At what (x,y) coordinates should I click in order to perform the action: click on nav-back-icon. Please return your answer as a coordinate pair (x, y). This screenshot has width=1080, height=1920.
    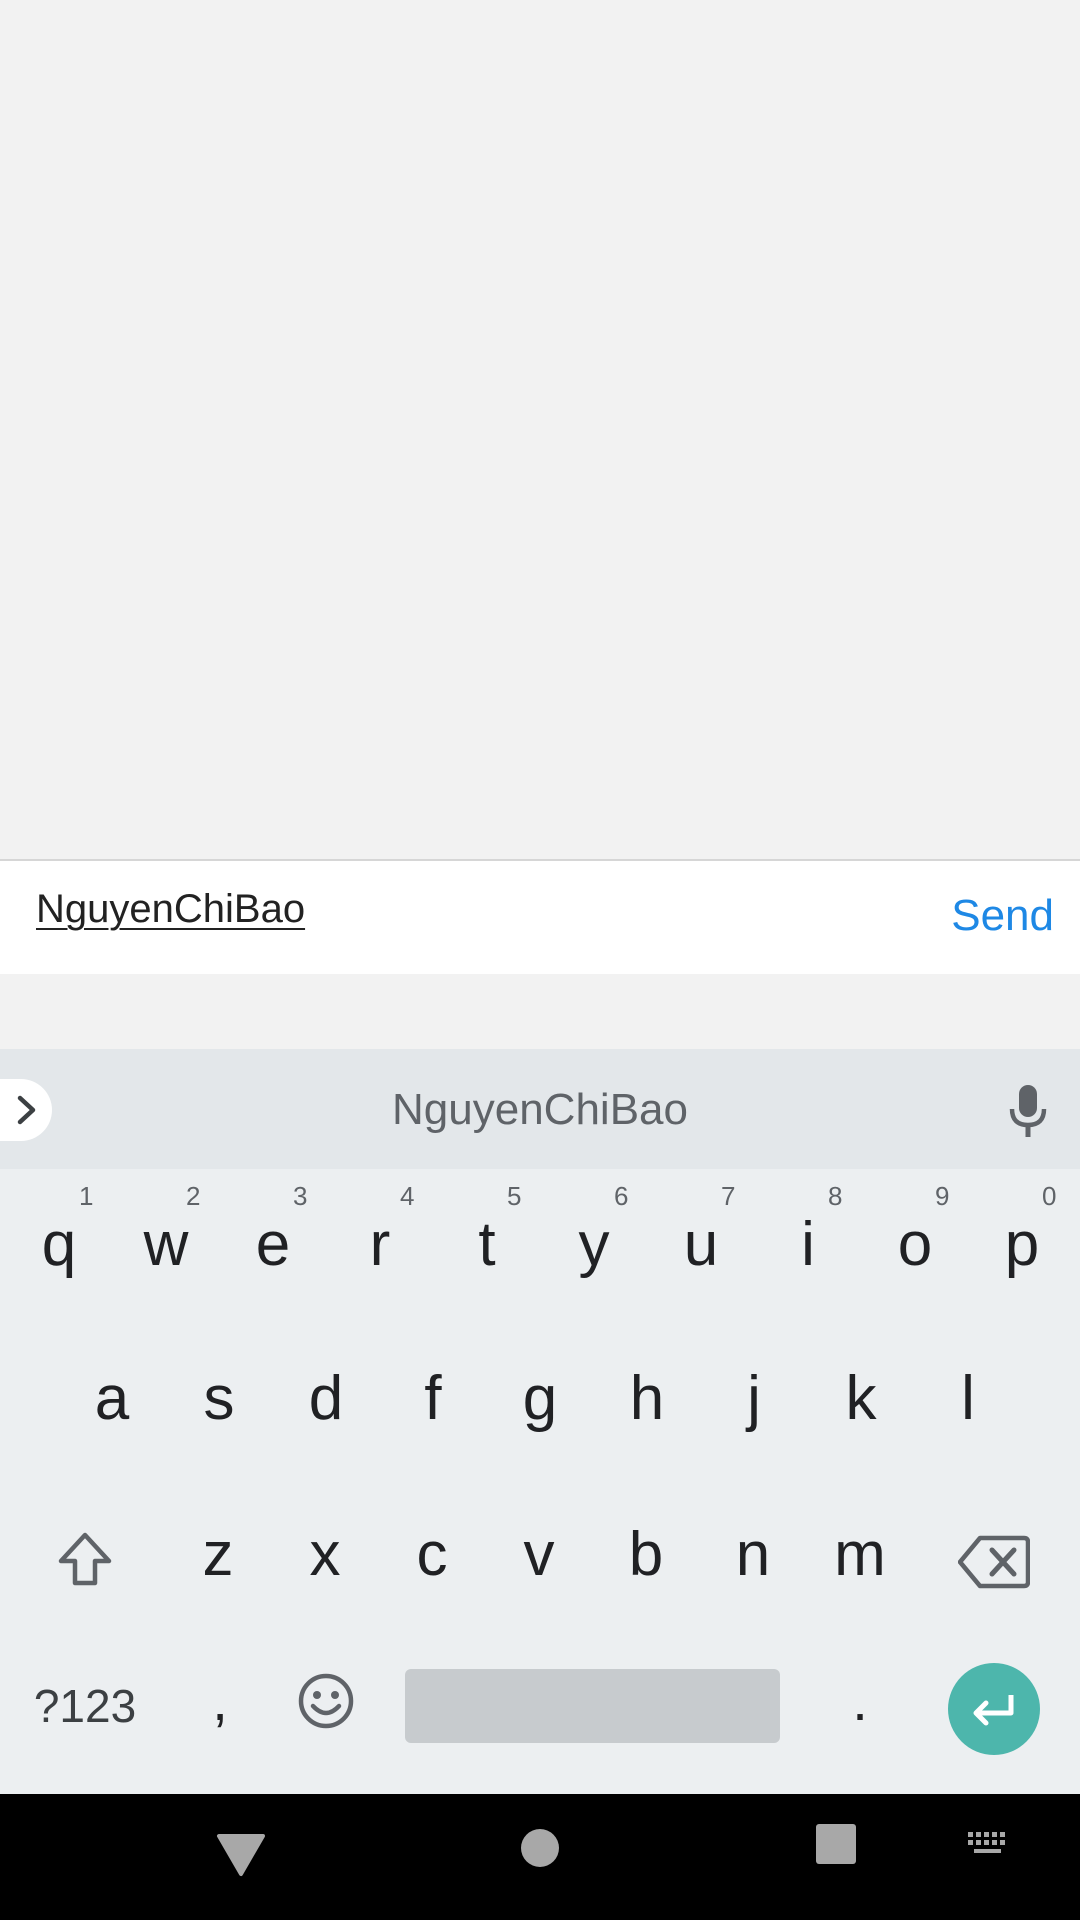
    Looking at the image, I should click on (241, 1855).